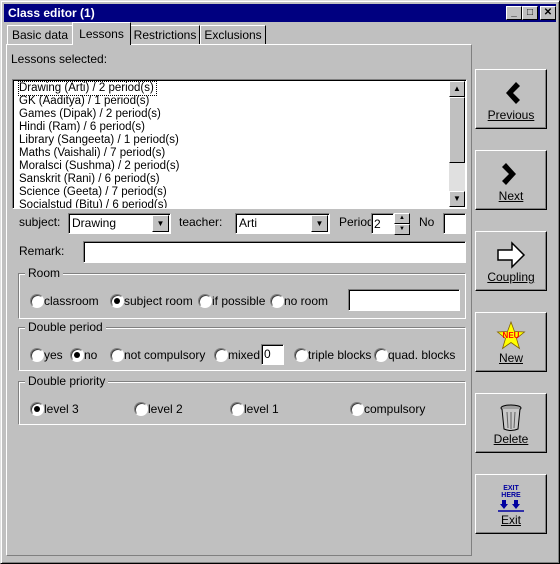 The image size is (560, 564). What do you see at coordinates (119, 223) in the screenshot?
I see `subject-combo: Drawing ▼` at bounding box center [119, 223].